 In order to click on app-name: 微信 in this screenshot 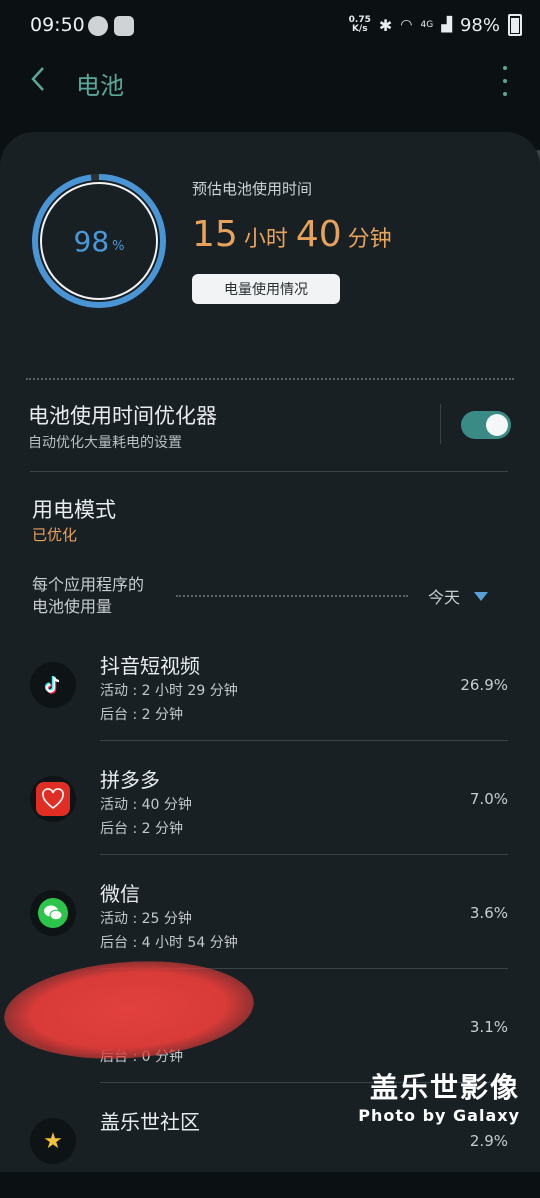, I will do `click(120, 894)`.